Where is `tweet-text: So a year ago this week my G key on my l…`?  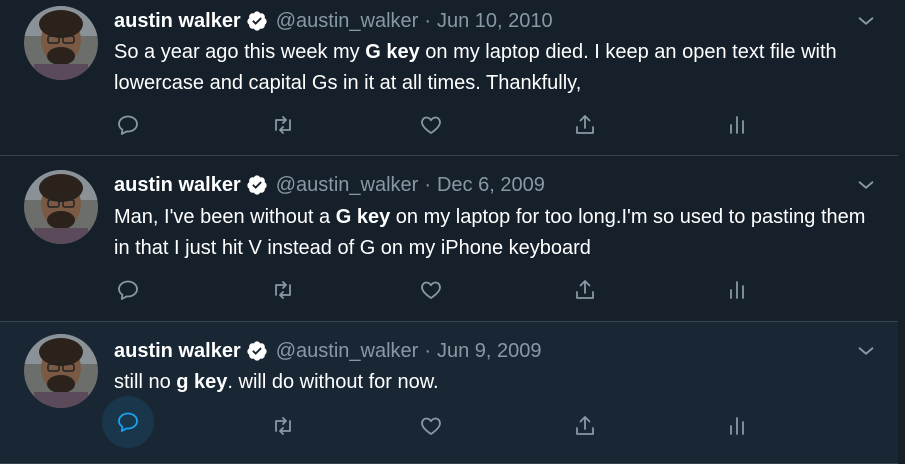 tweet-text: So a year ago this week my G key on my l… is located at coordinates (475, 67).